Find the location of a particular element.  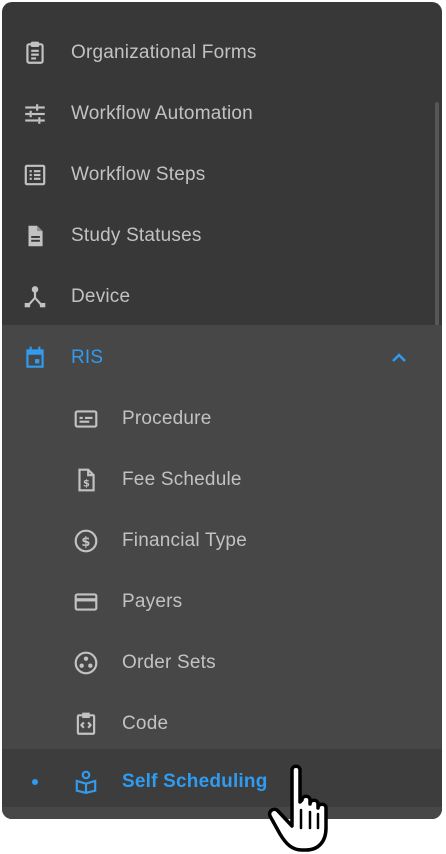

menu-item-organizational-forms: Organizational Forms is located at coordinates (217, 52).